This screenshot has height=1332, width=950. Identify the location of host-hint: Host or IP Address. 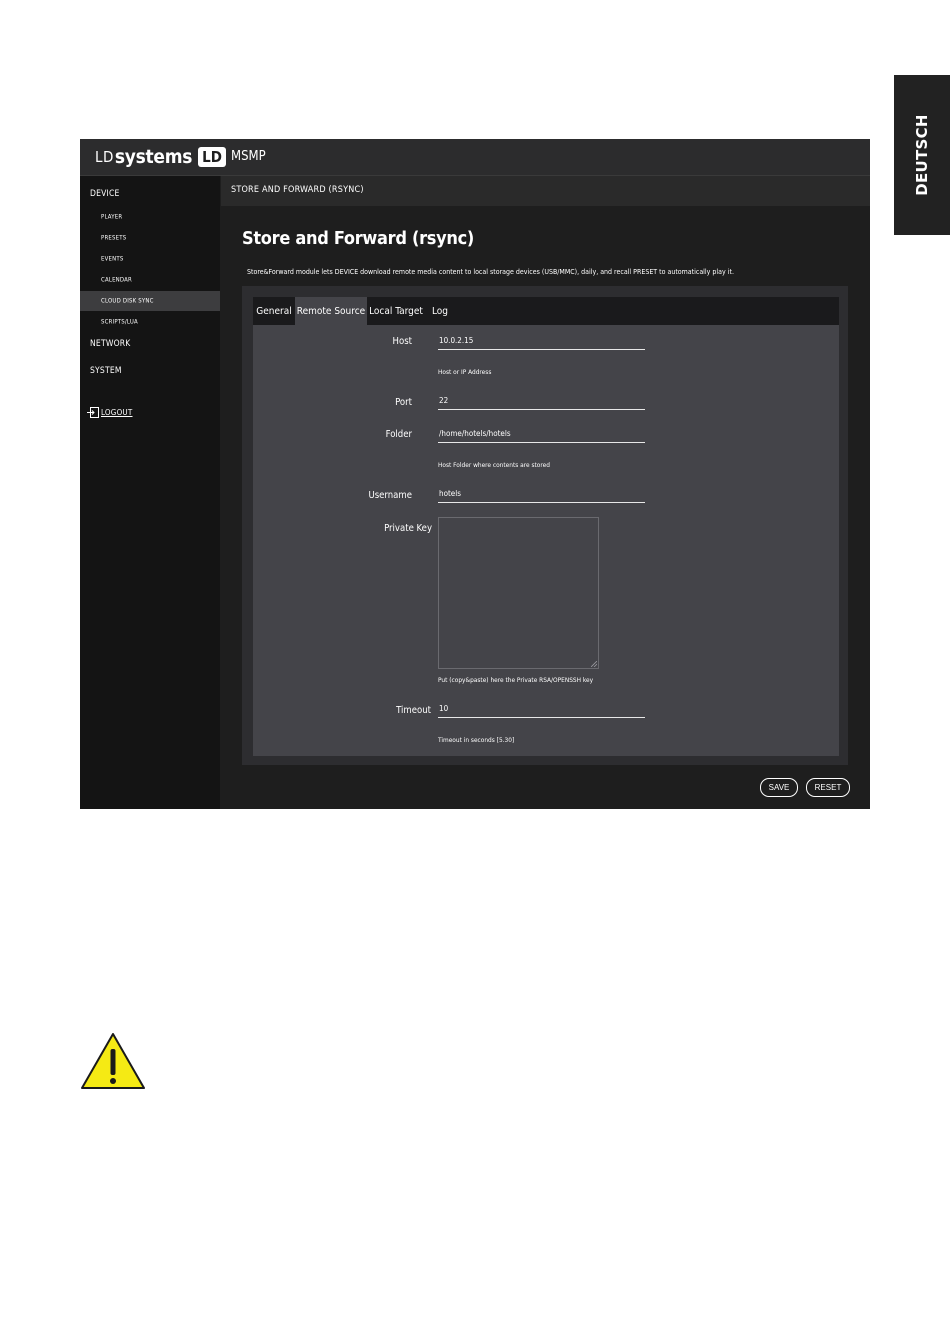
(465, 372).